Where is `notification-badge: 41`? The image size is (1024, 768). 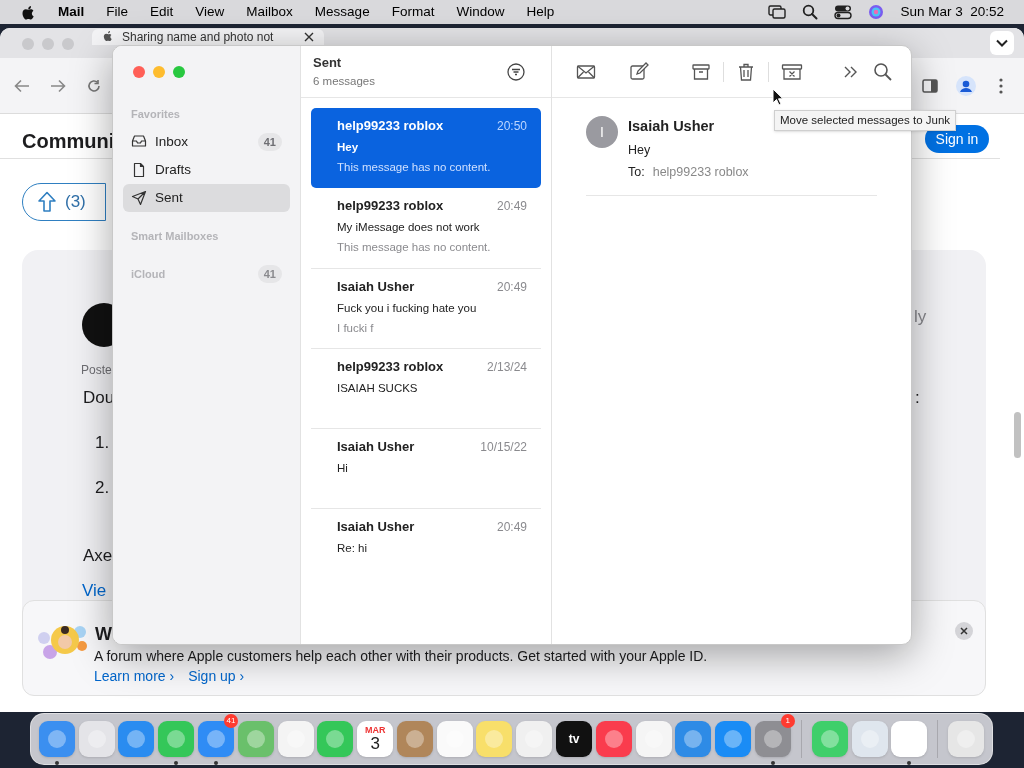 notification-badge: 41 is located at coordinates (230, 721).